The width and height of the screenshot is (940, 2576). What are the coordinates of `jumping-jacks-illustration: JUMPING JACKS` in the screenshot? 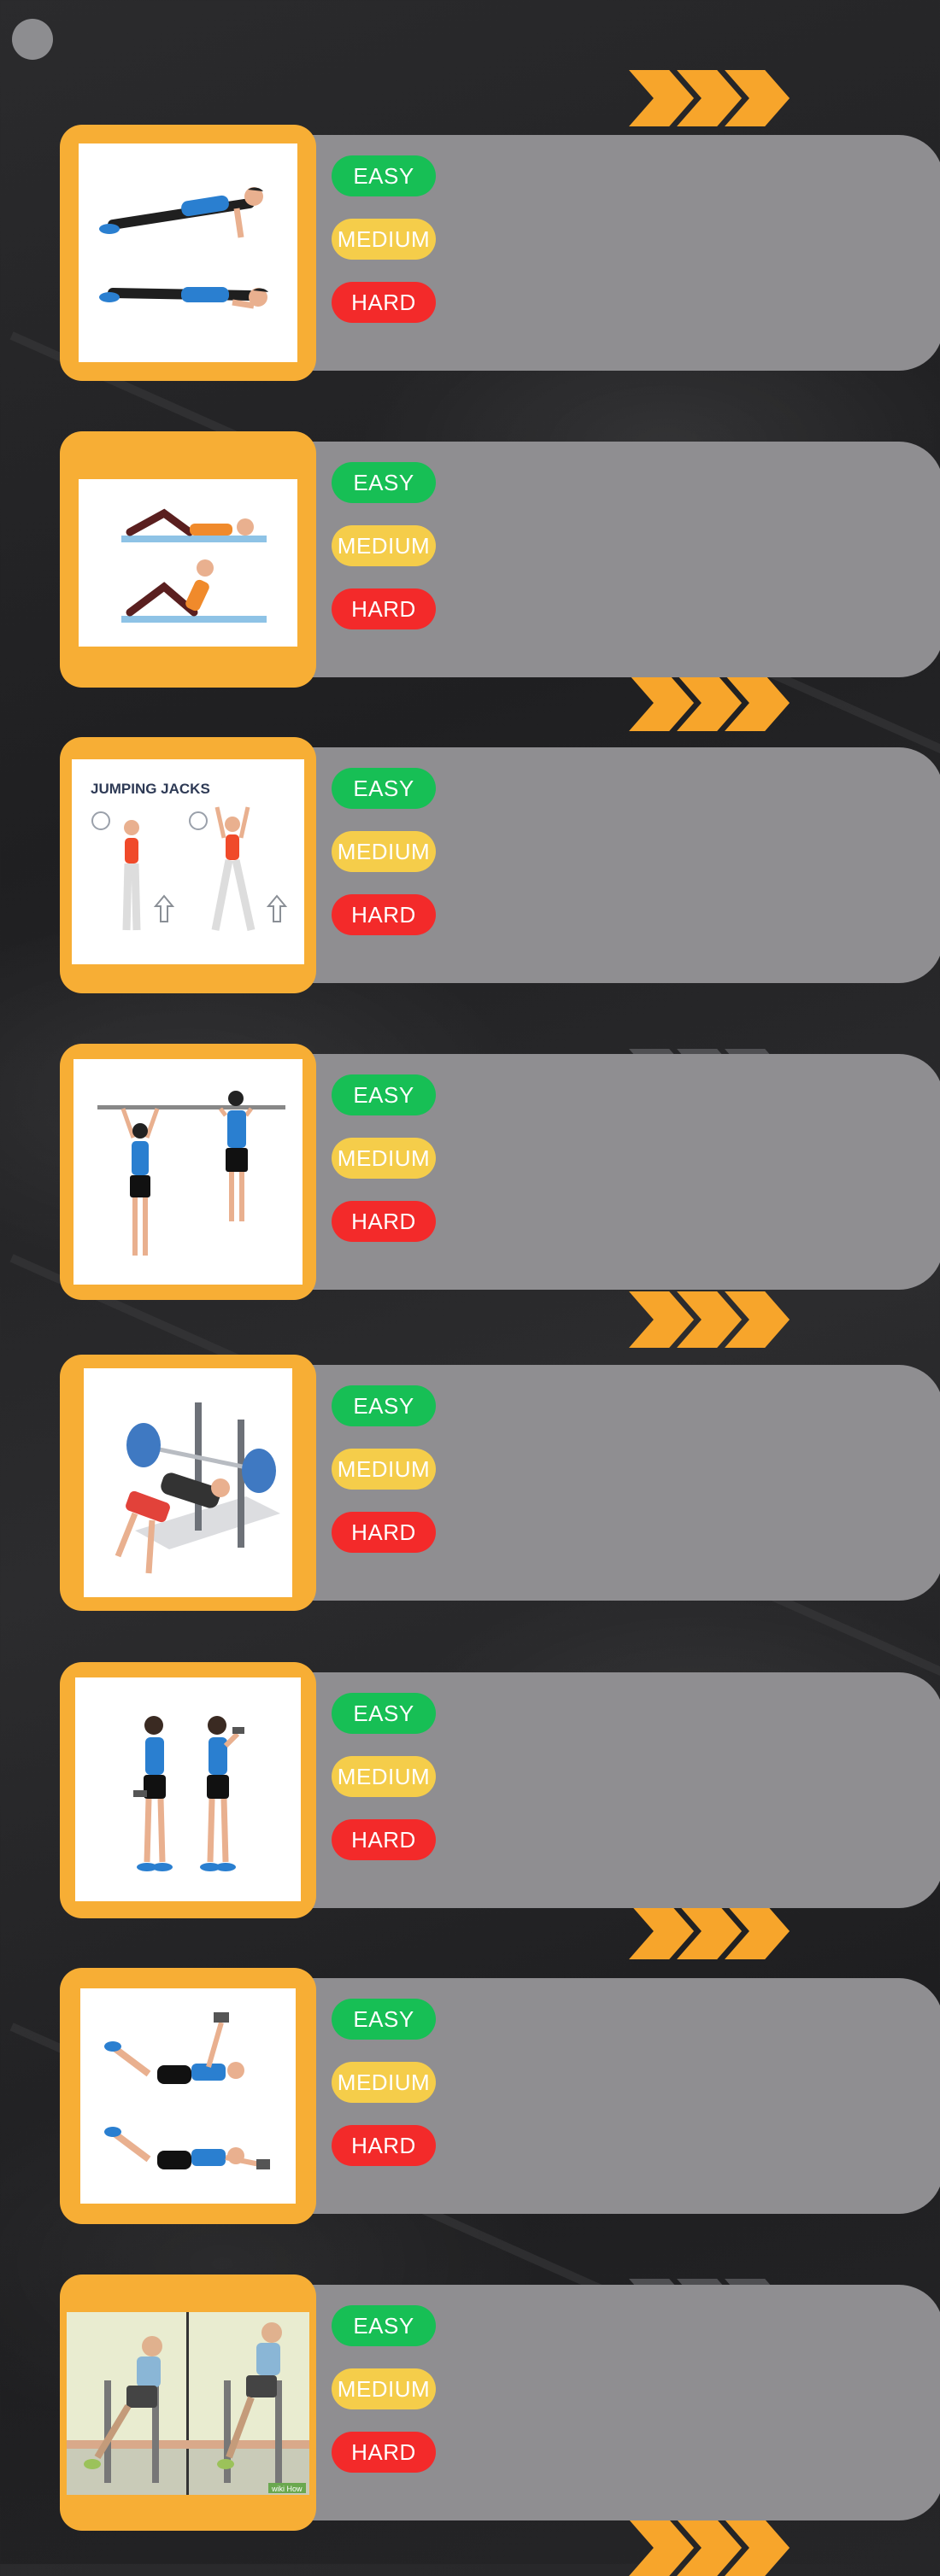 It's located at (188, 861).